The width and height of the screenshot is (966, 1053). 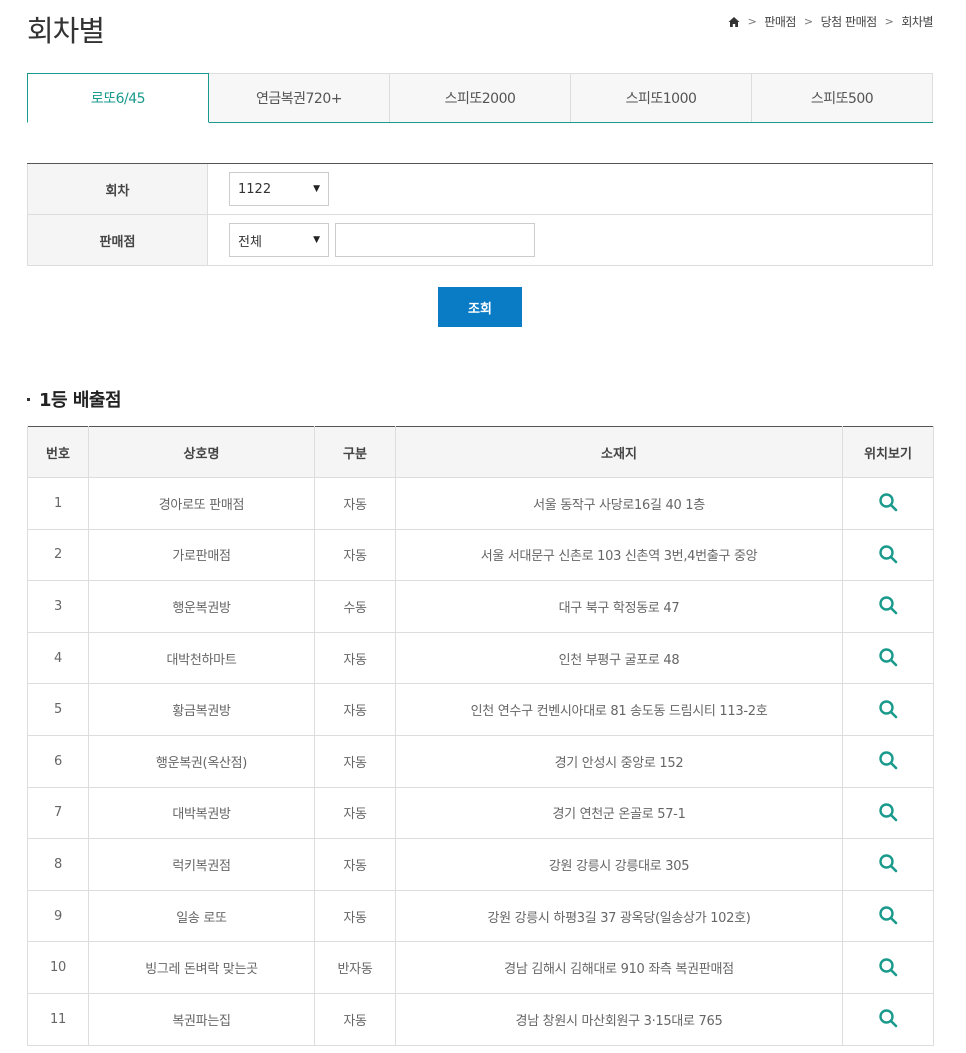 What do you see at coordinates (619, 503) in the screenshot?
I see `cell-address: 서울 동작구 사당로16길 40 1층` at bounding box center [619, 503].